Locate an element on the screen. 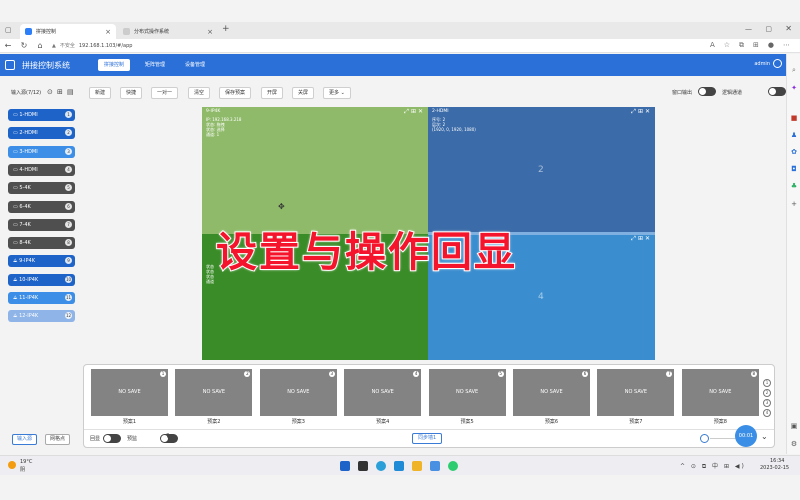 Image resolution: width=800 pixels, height=500 pixels. user-avatar-icon is located at coordinates (777, 63).